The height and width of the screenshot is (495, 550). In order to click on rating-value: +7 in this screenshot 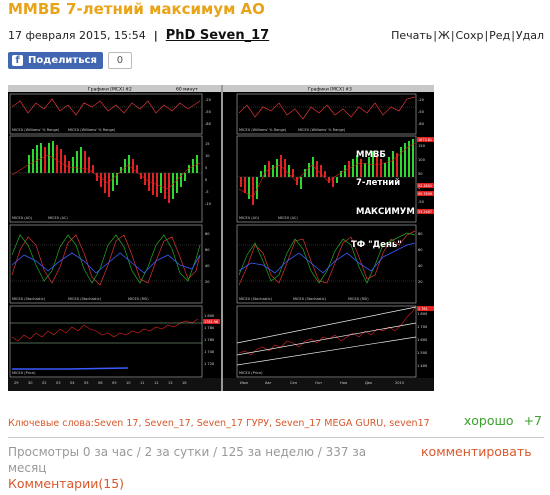, I will do `click(532, 420)`.